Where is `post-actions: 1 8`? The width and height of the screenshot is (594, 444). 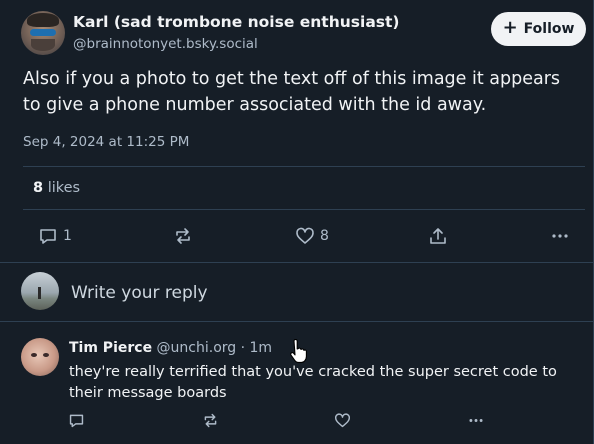 post-actions: 1 8 is located at coordinates (296, 237).